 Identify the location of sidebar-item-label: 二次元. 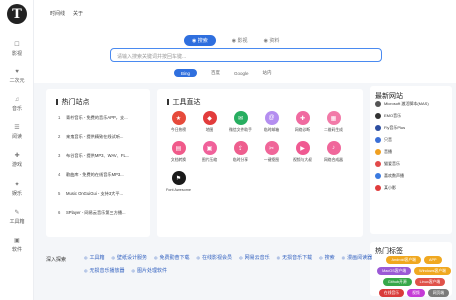
(17, 81).